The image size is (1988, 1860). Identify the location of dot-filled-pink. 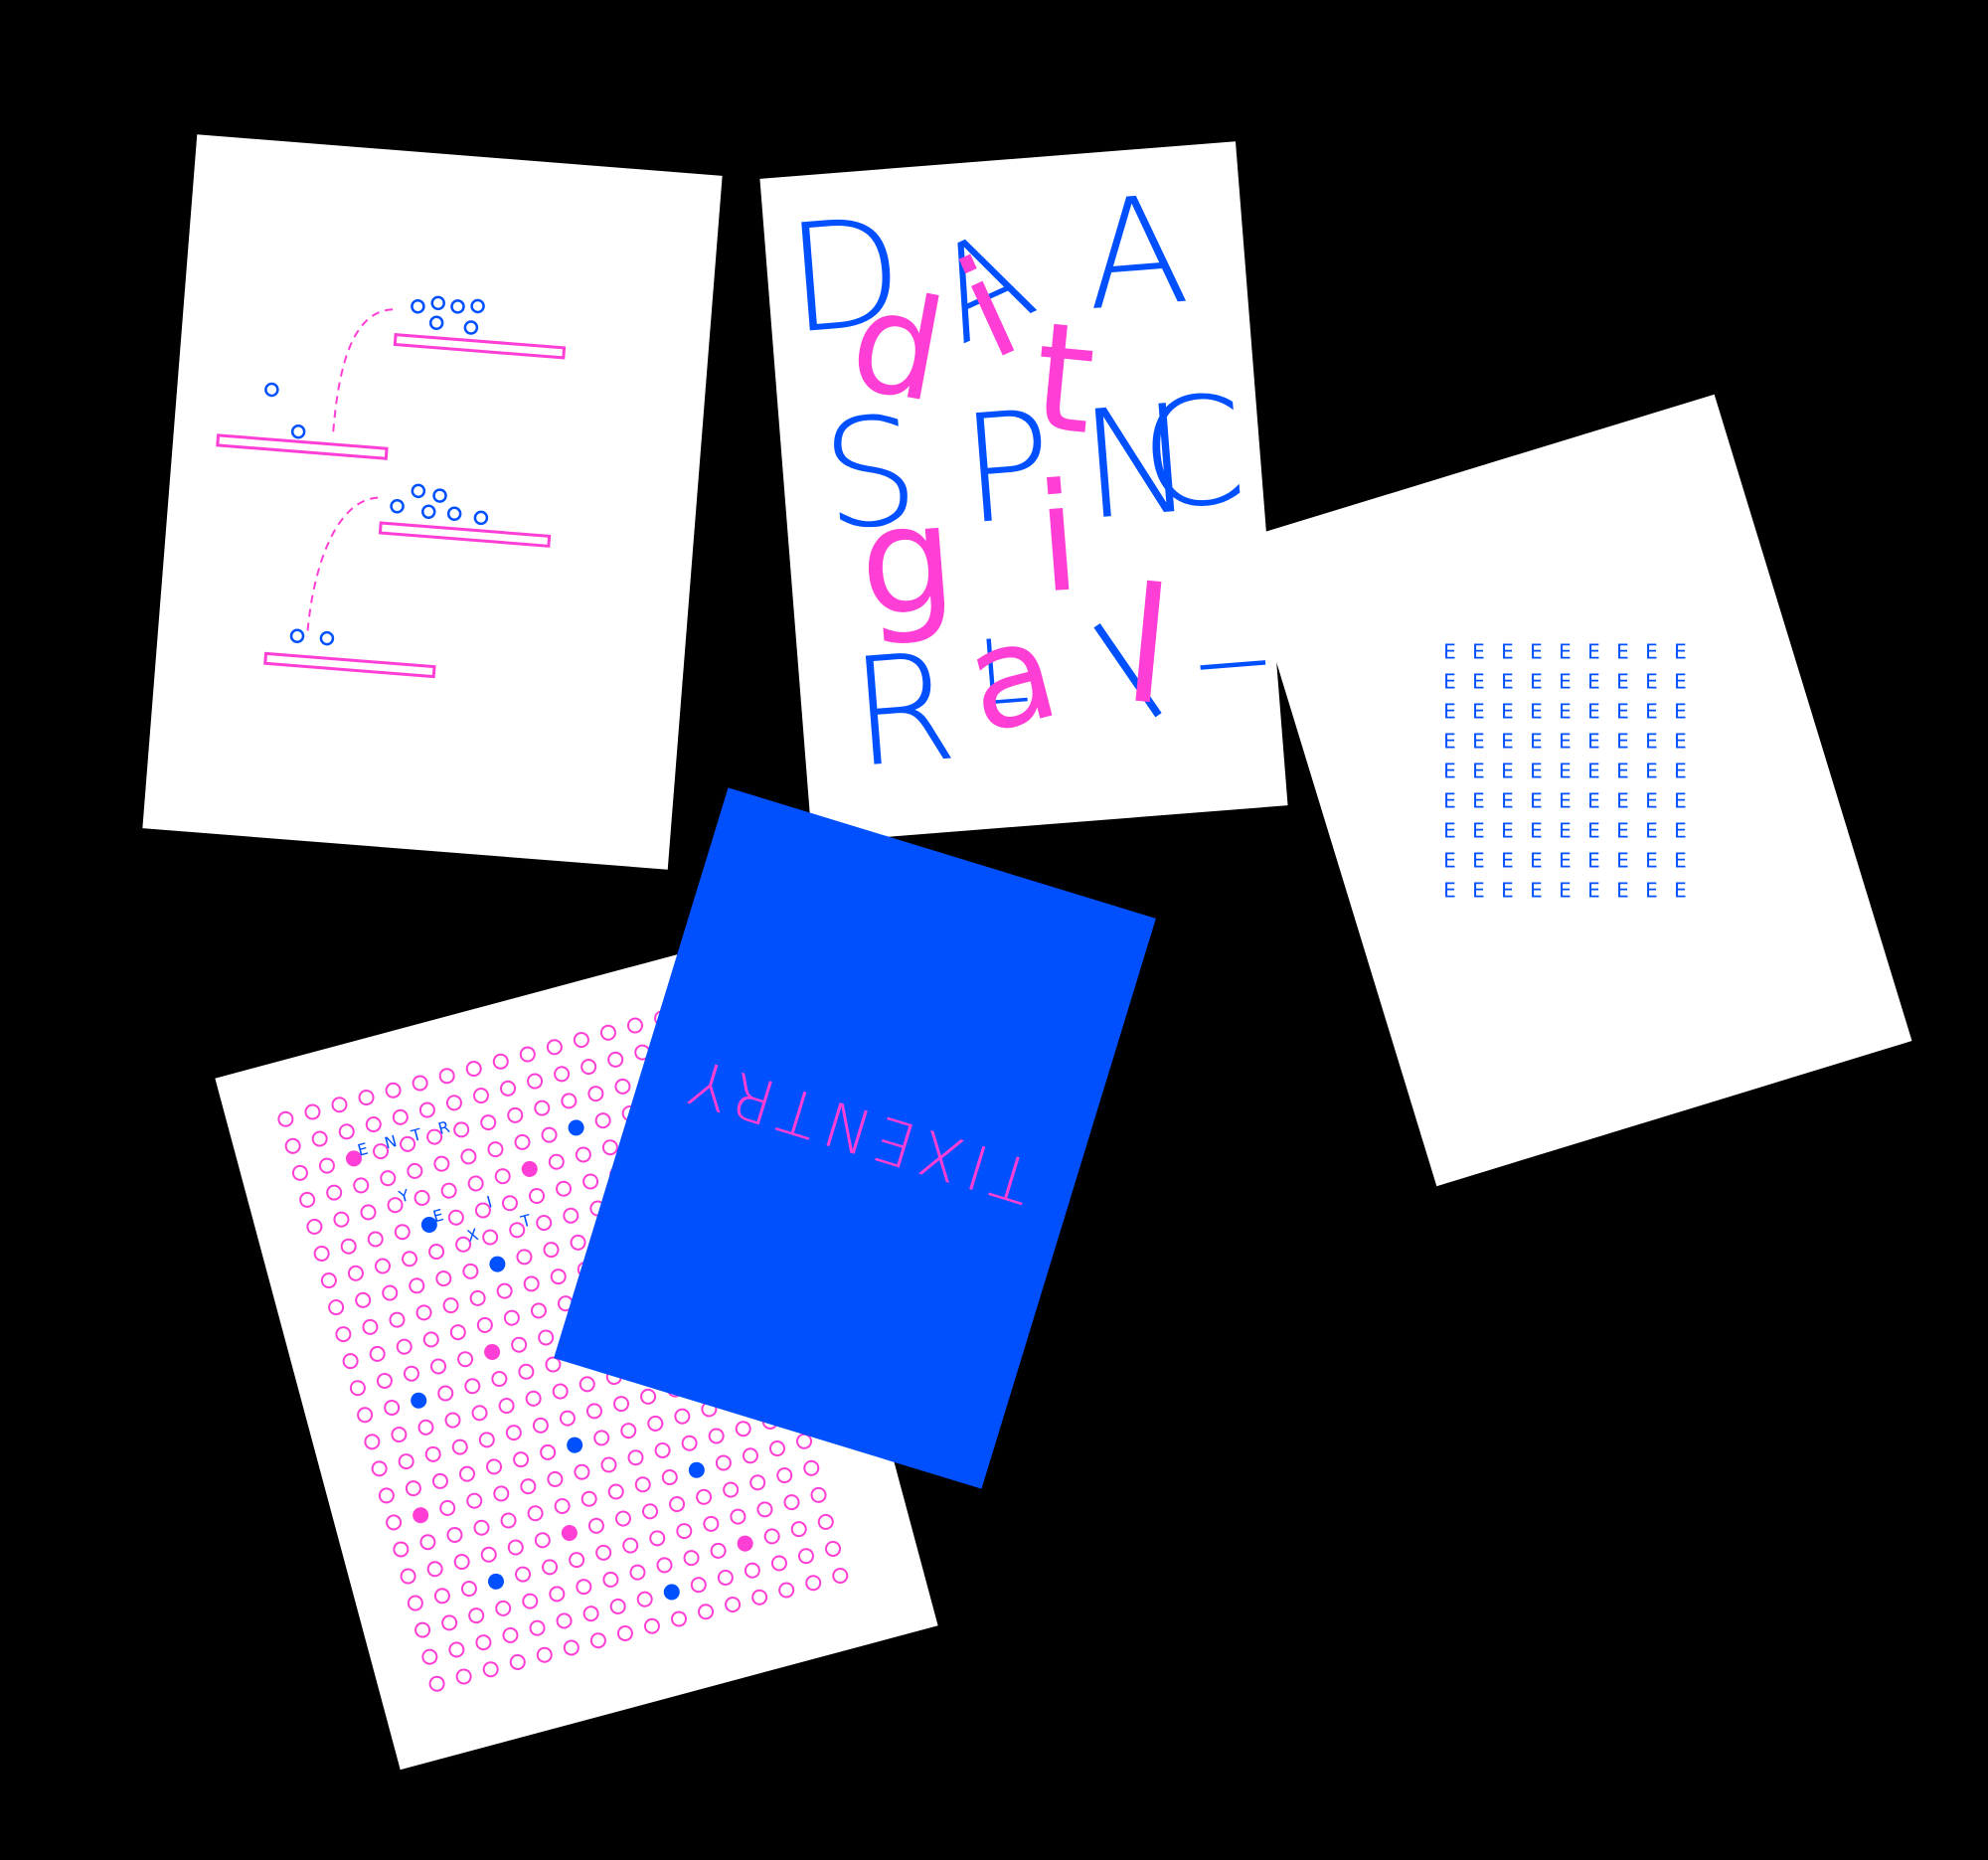
(420, 1515).